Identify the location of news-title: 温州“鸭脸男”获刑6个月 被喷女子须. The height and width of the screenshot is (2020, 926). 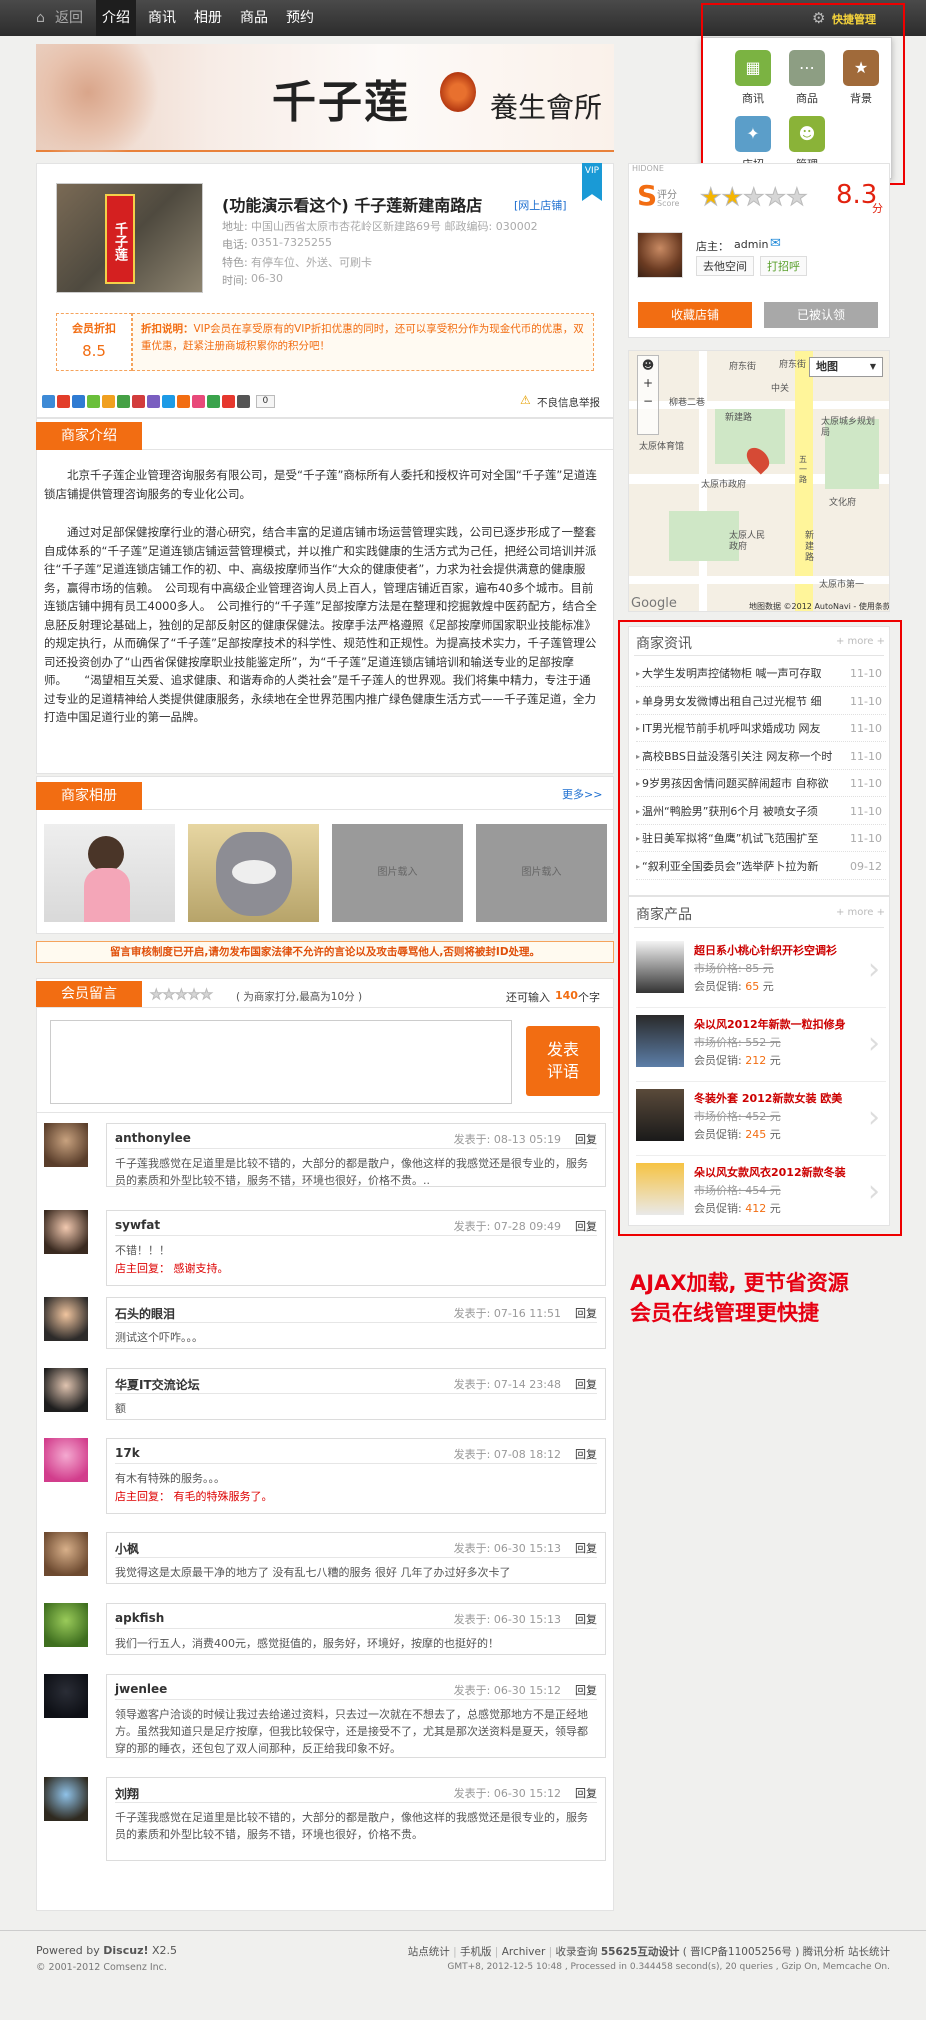
(740, 811).